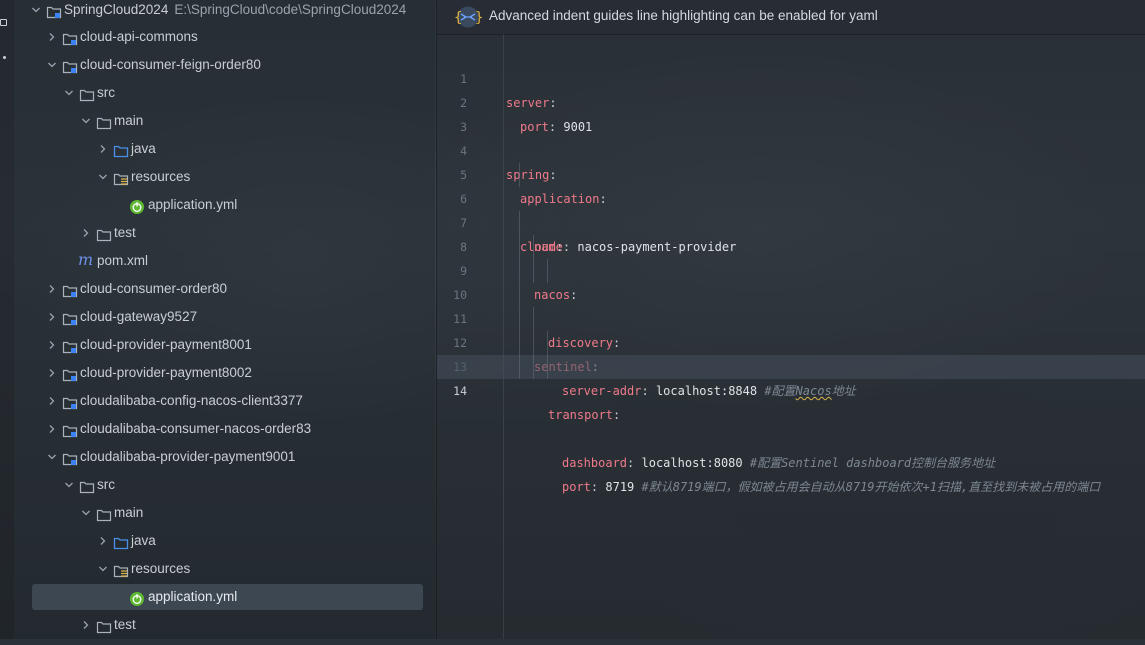  I want to click on code-line: 9 discovery:, so click(791, 292).